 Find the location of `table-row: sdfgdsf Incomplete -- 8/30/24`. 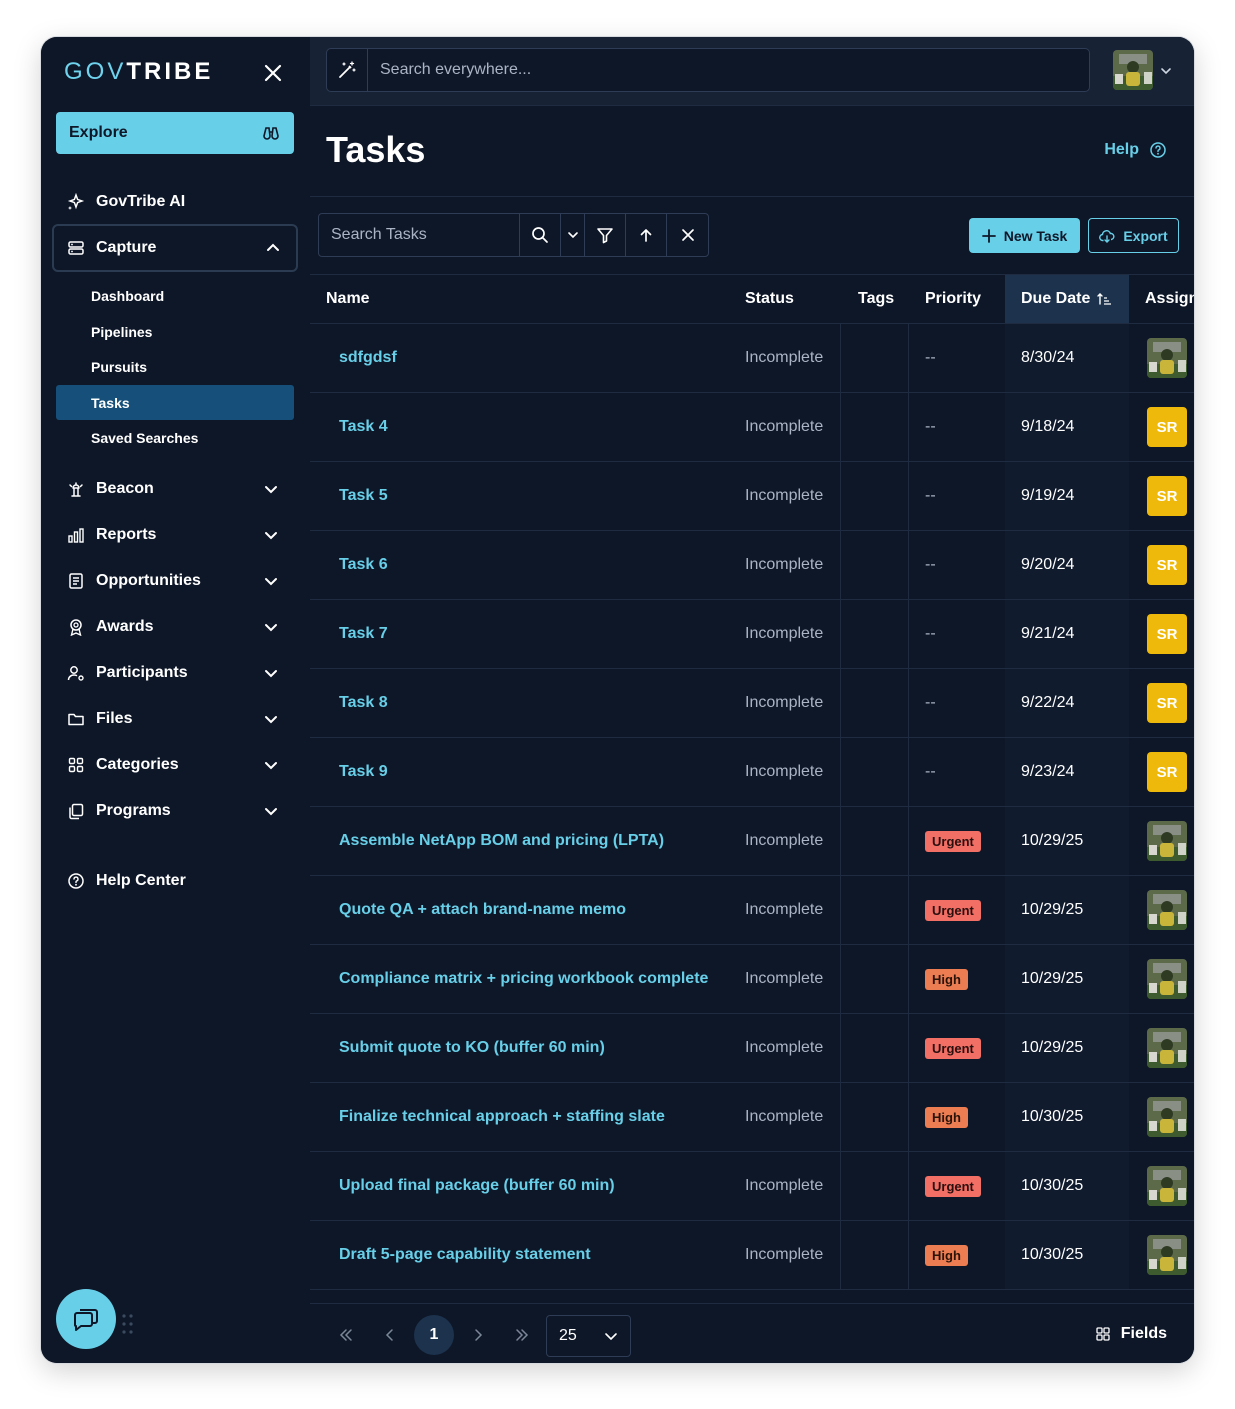

table-row: sdfgdsf Incomplete -- 8/30/24 is located at coordinates (752, 358).